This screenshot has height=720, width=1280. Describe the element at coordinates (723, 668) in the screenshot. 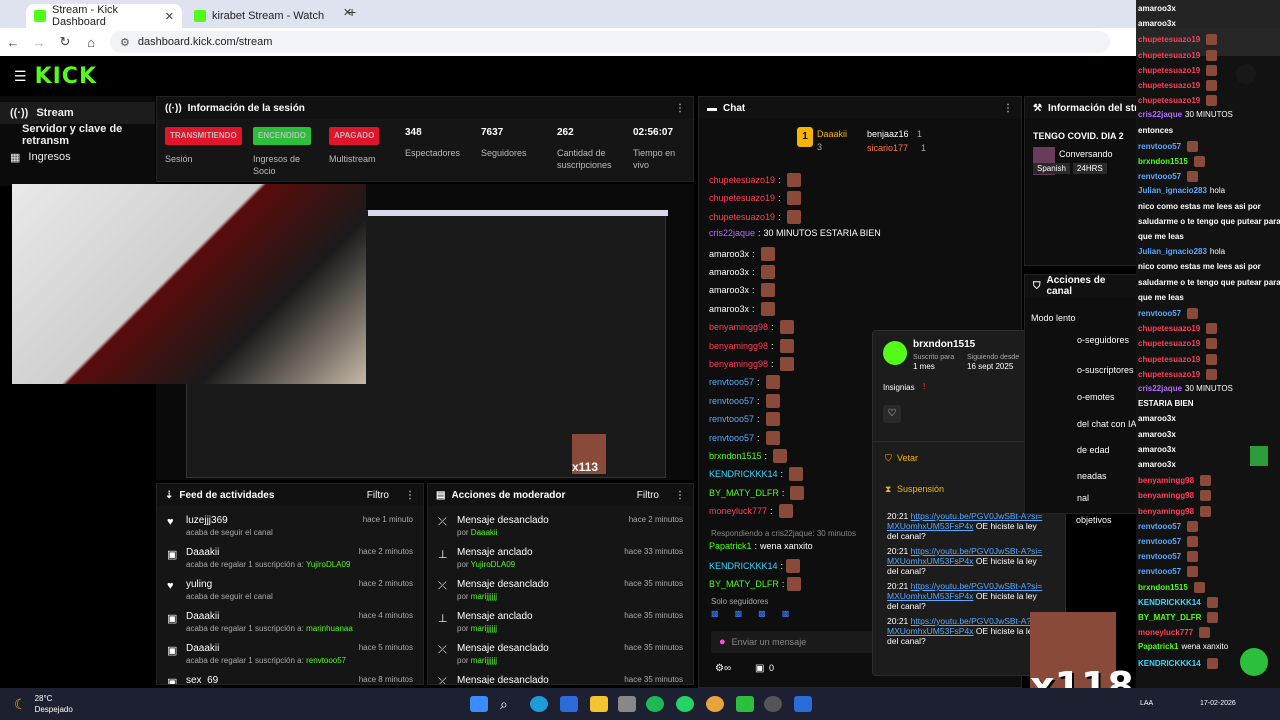

I see `settings-icon: ⚙∞` at that location.